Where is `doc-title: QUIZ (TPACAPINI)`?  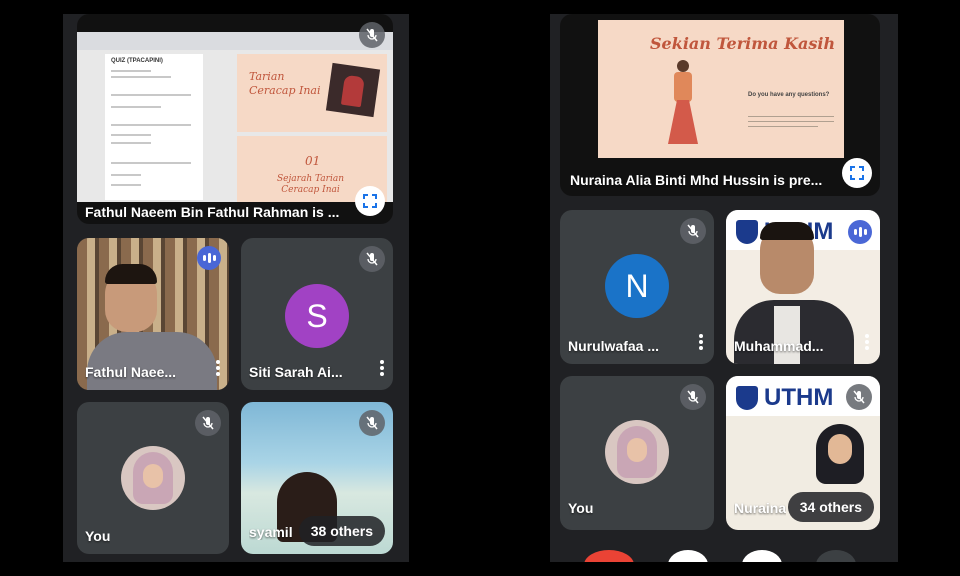
doc-title: QUIZ (TPACAPINI) is located at coordinates (137, 61).